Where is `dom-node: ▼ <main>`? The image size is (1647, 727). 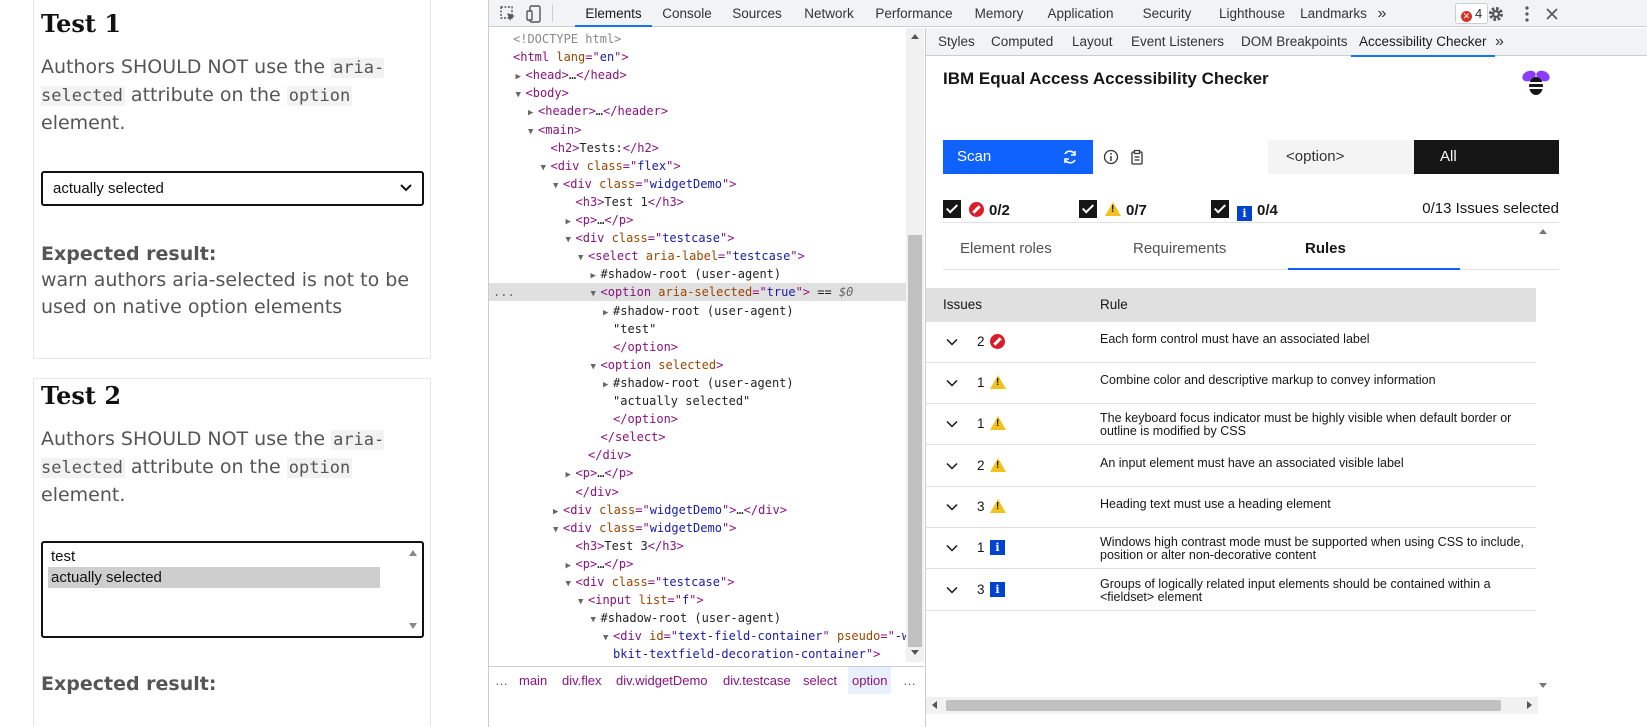 dom-node: ▼ <main> is located at coordinates (697, 130).